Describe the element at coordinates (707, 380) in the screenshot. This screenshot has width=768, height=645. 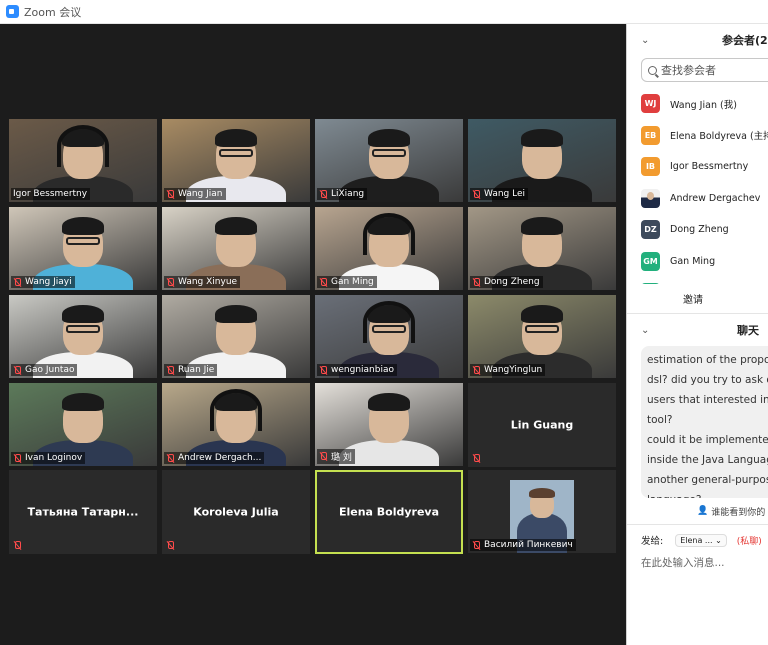
I see `chat-message-line: dsl? did you try to ask o` at that location.